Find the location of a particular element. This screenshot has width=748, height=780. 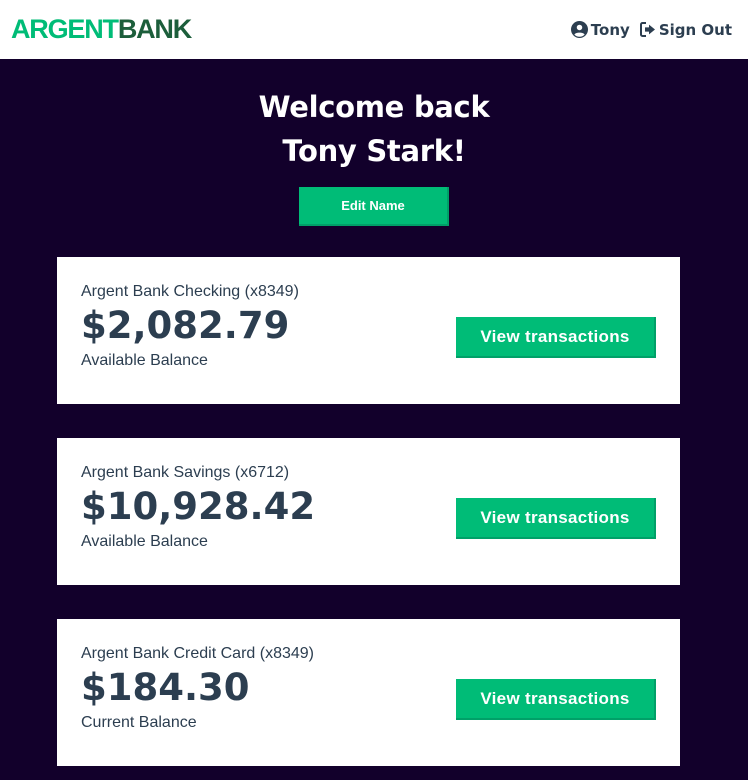

main-nav: ARGENT BANK Tony Sign Out is located at coordinates (374, 29).